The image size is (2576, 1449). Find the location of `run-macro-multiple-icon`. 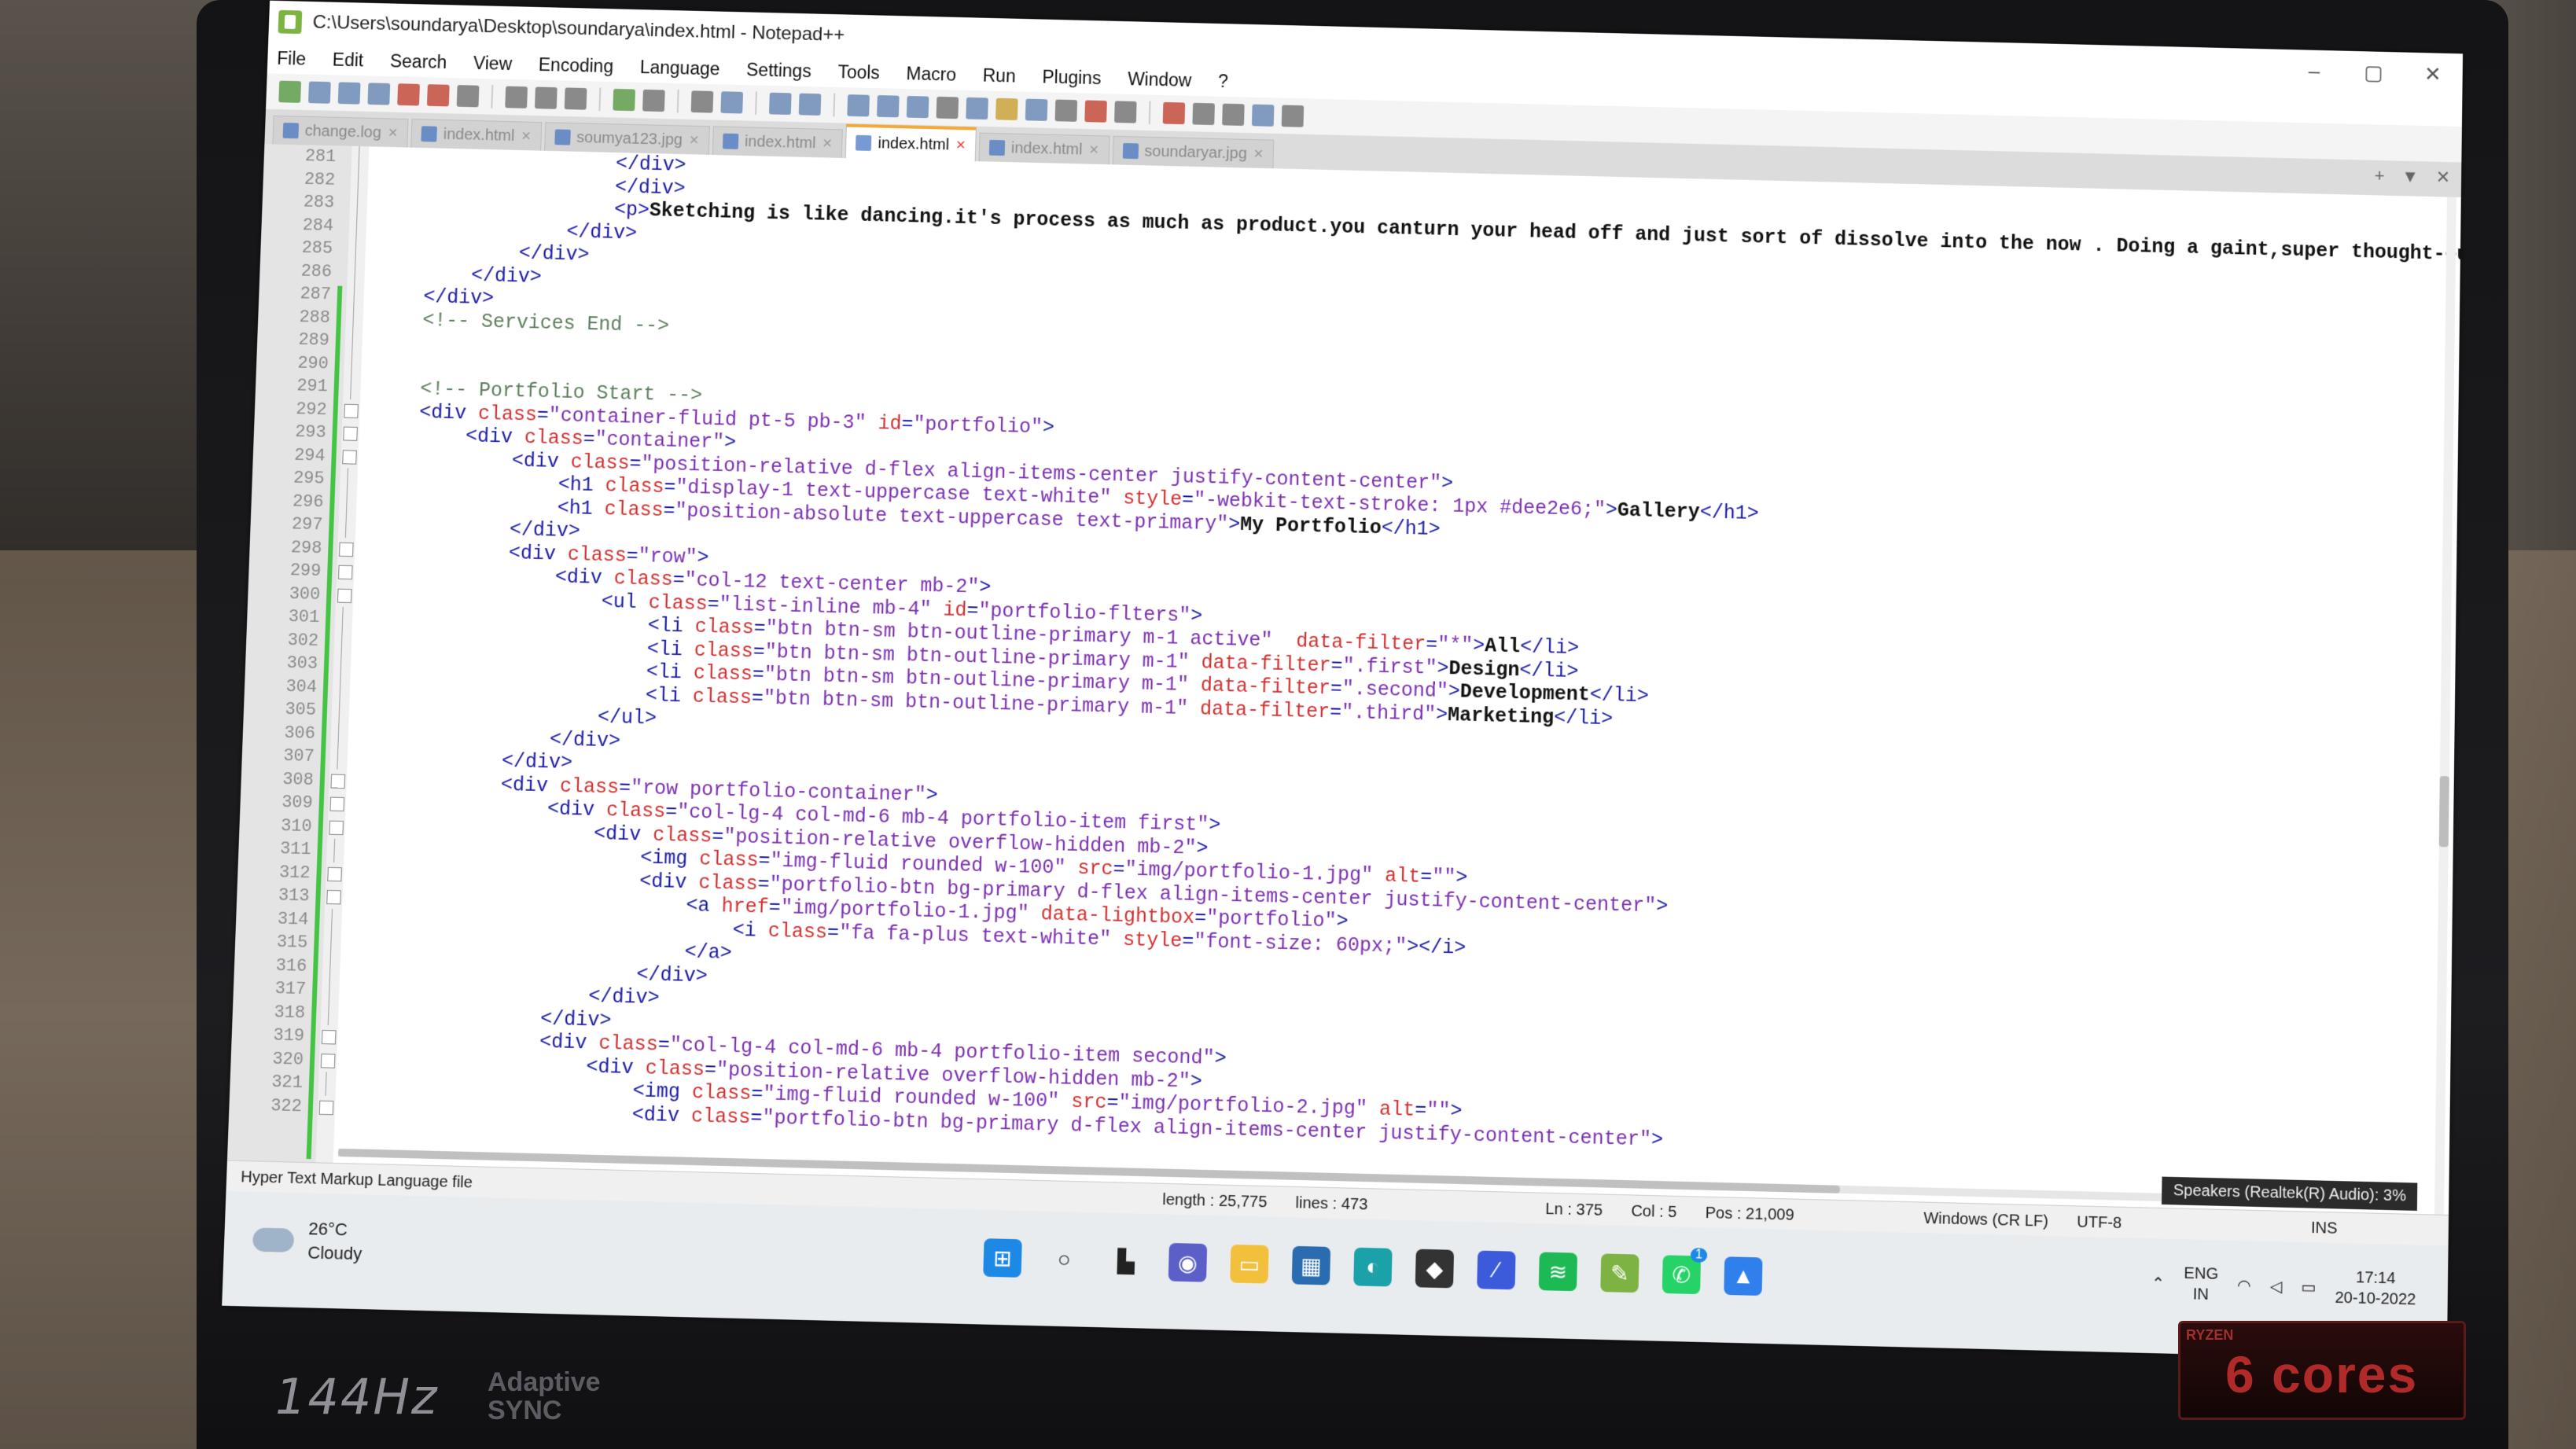

run-macro-multiple-icon is located at coordinates (1263, 116).